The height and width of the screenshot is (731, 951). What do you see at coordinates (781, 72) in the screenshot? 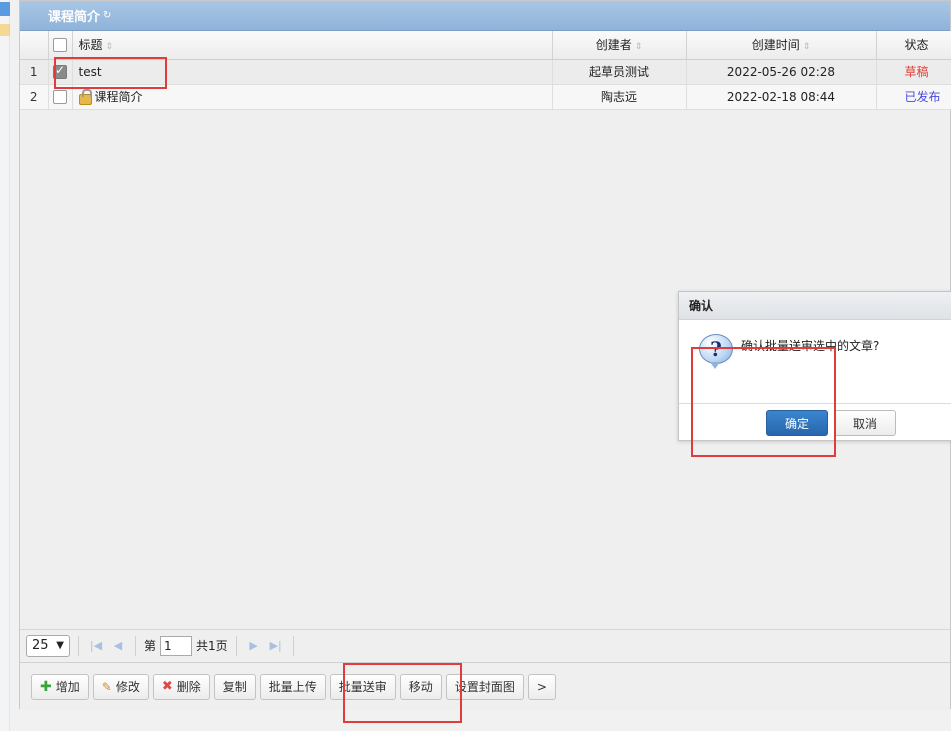
I see `row-created-time: 2022-05-26 02:28` at bounding box center [781, 72].